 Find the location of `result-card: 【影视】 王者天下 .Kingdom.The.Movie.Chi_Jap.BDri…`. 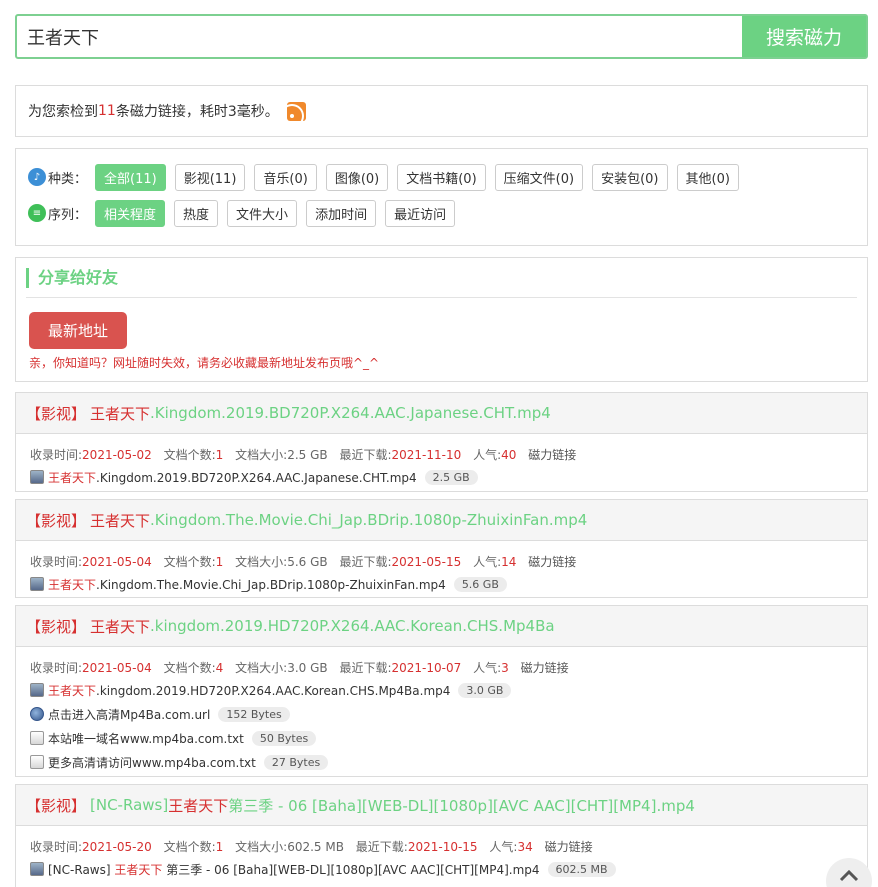

result-card: 【影视】 王者天下 .Kingdom.The.Movie.Chi_Jap.BDri… is located at coordinates (441, 548).